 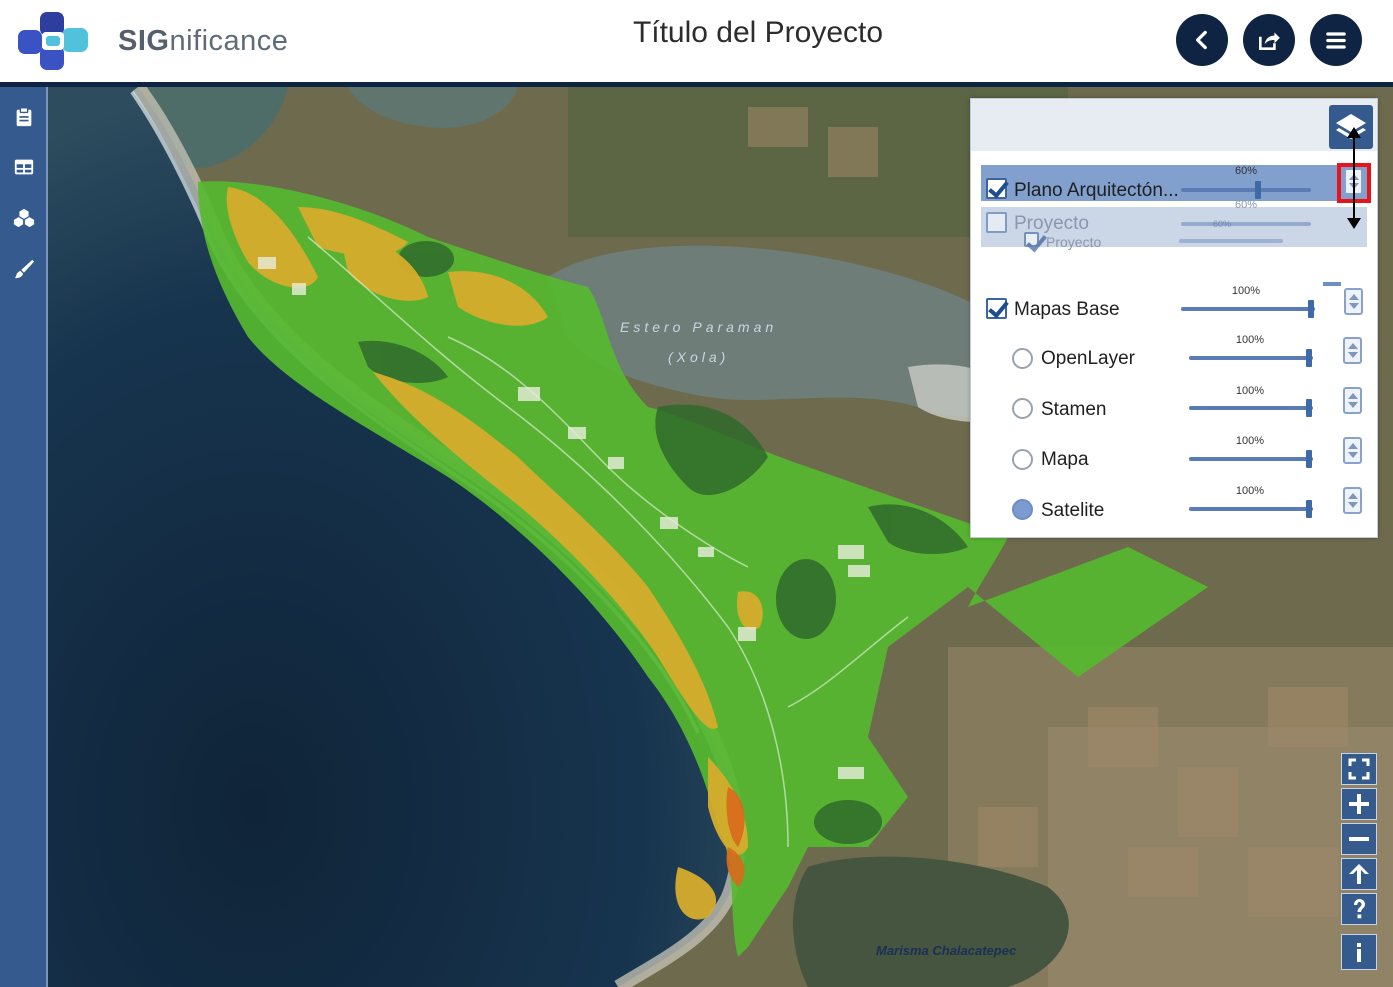 I want to click on cubes-button, so click(x=24, y=218).